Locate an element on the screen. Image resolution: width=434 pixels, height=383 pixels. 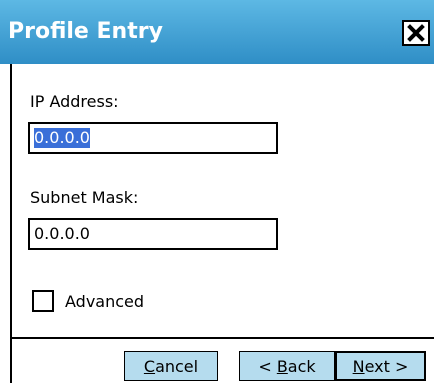
next-button-label: ext > is located at coordinates (386, 366).